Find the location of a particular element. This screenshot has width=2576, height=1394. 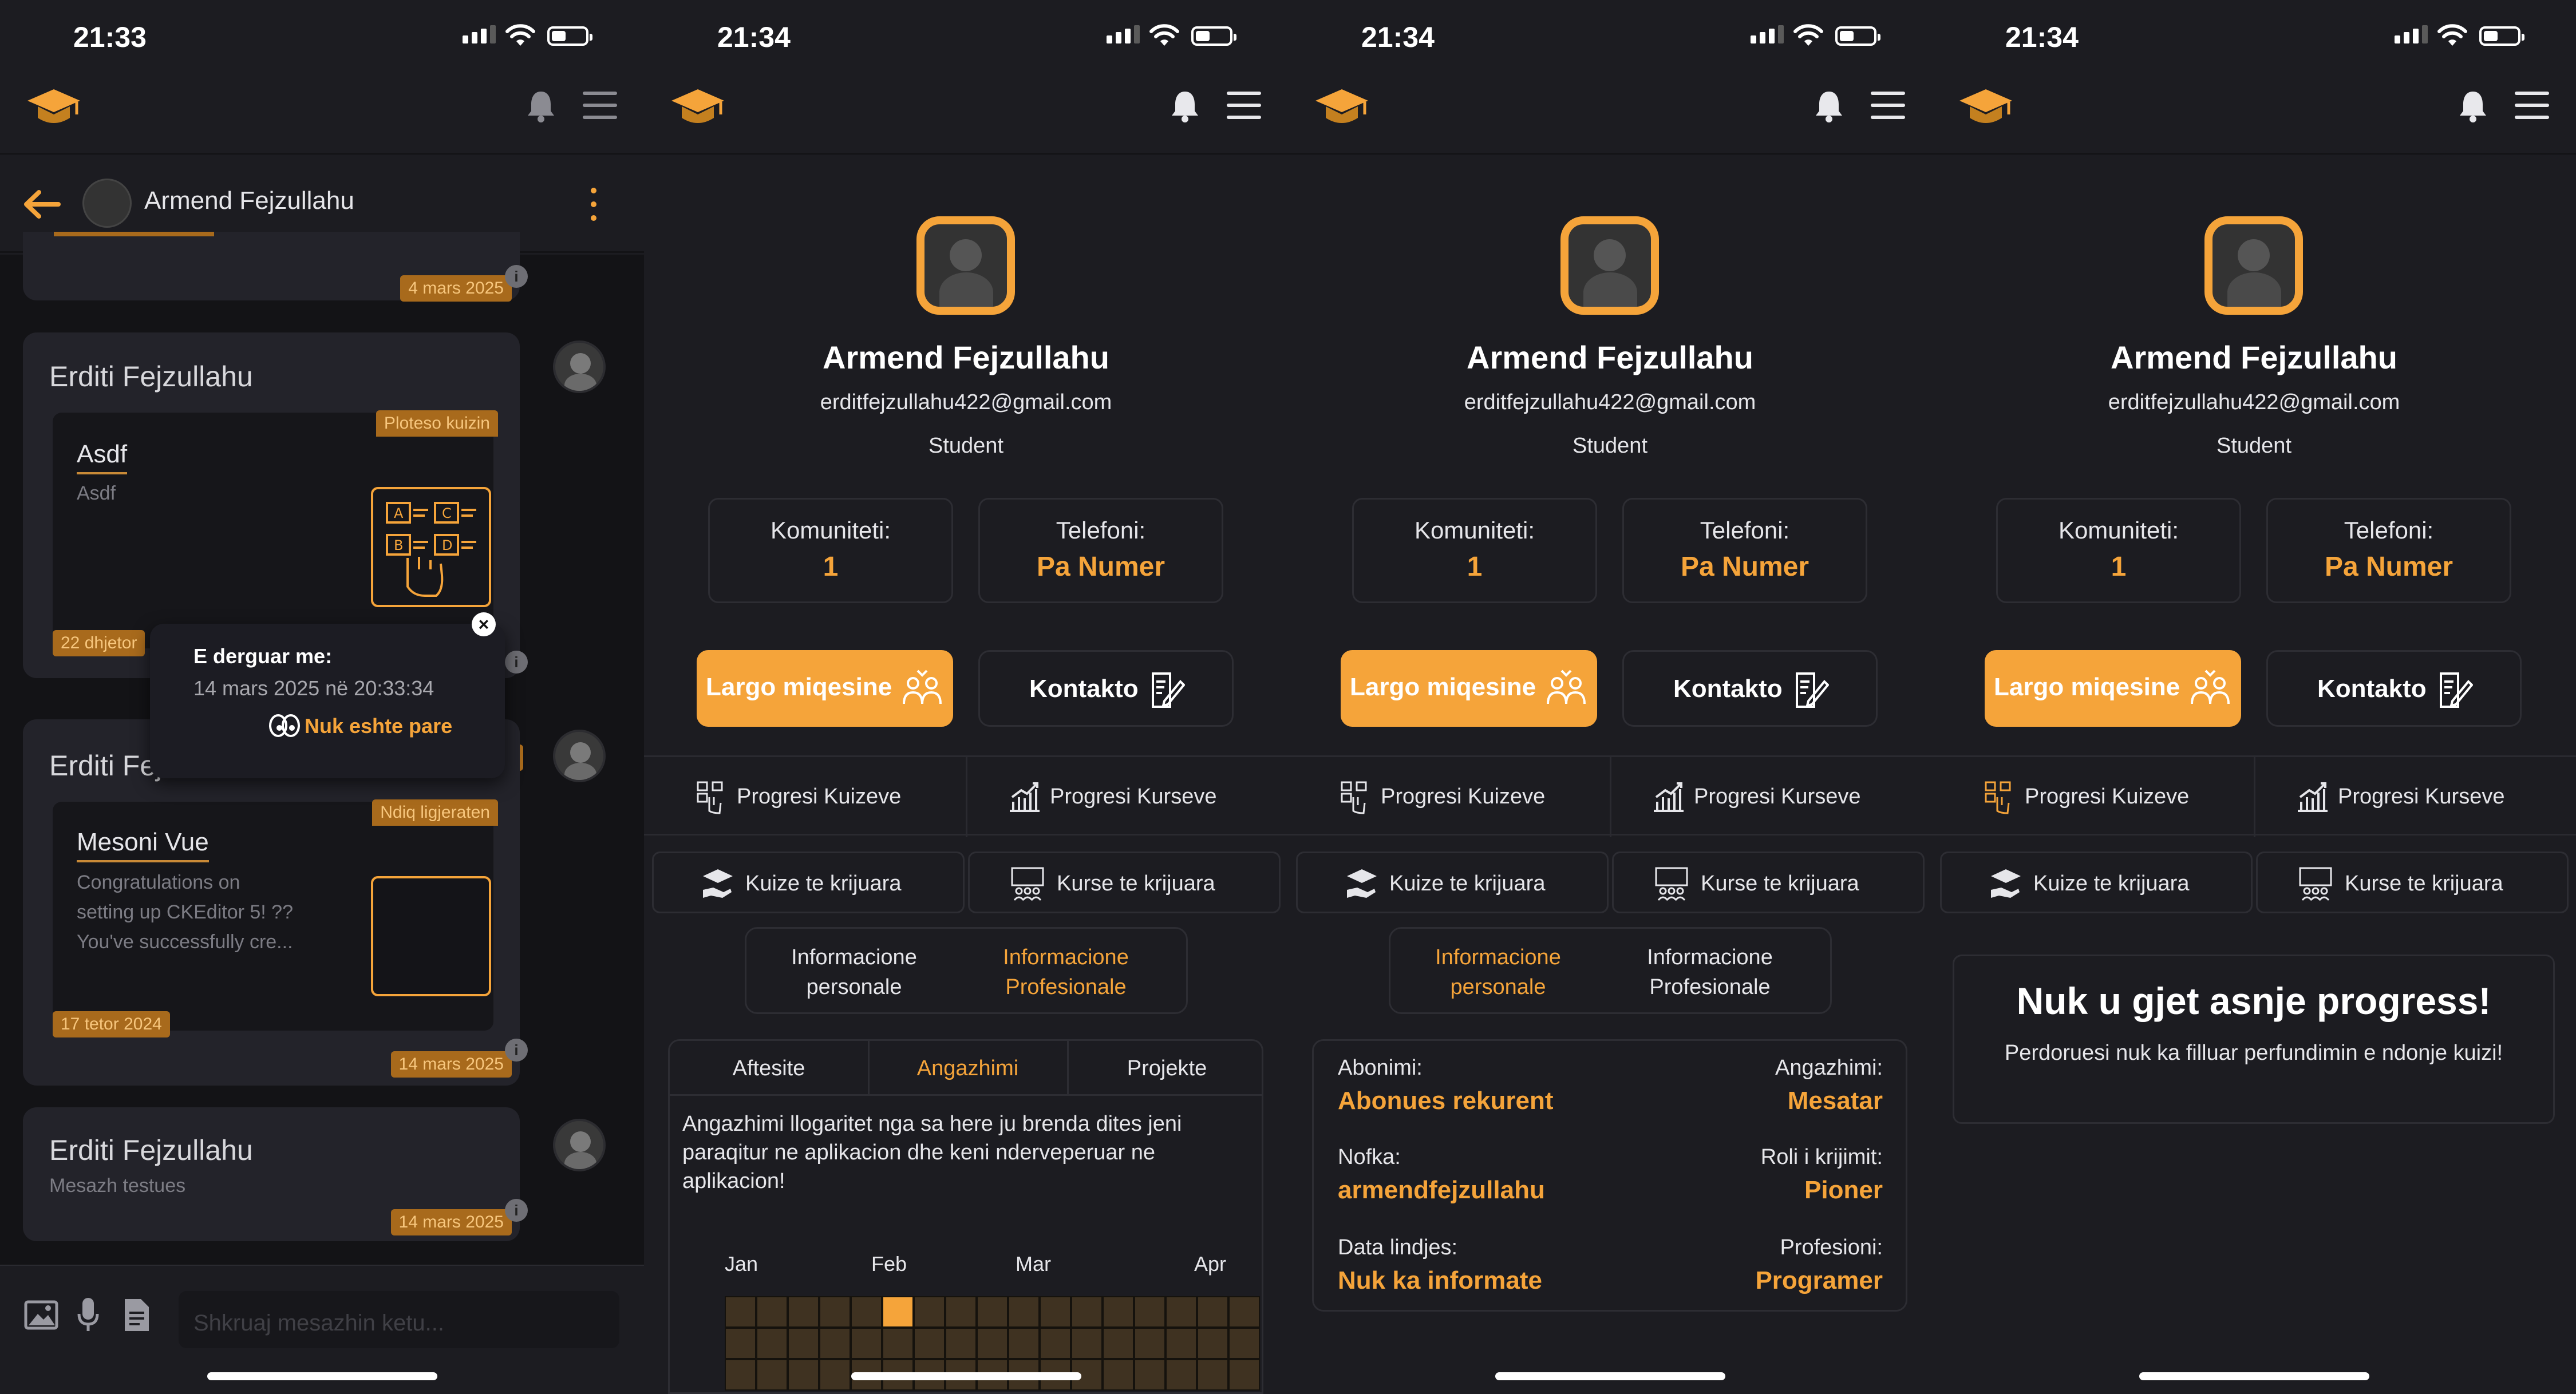

more-options-icon is located at coordinates (595, 209).